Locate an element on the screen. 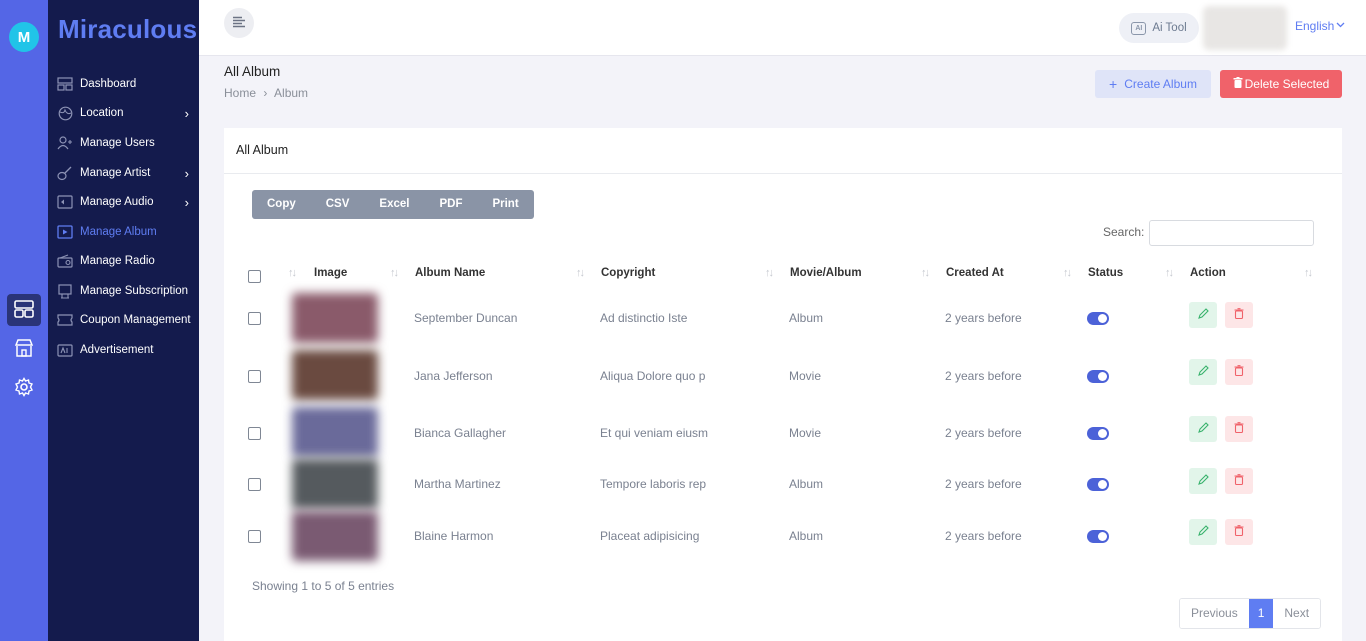 The width and height of the screenshot is (1366, 641). album-type: Album is located at coordinates (806, 536).